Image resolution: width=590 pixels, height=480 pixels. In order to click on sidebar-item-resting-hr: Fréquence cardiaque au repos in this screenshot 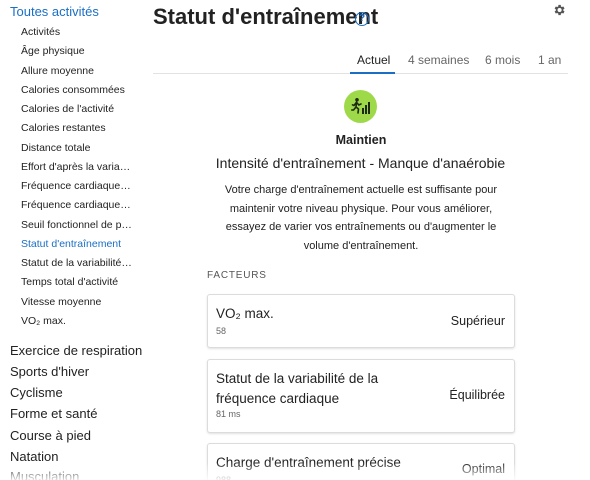, I will do `click(77, 186)`.